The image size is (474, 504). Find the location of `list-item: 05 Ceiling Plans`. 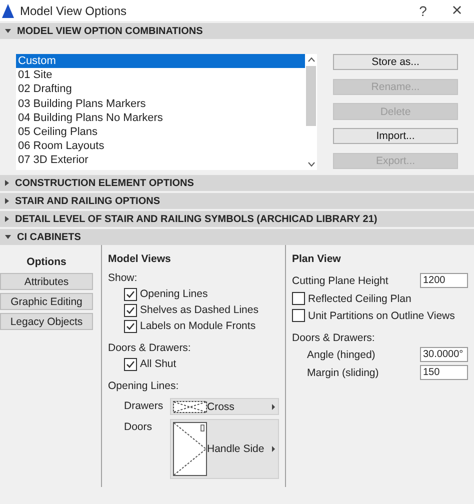

list-item: 05 Ceiling Plans is located at coordinates (160, 132).